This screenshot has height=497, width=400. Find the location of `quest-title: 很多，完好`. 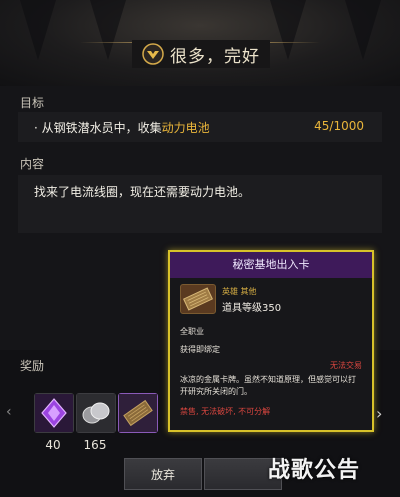

quest-title: 很多，完好 is located at coordinates (215, 56).